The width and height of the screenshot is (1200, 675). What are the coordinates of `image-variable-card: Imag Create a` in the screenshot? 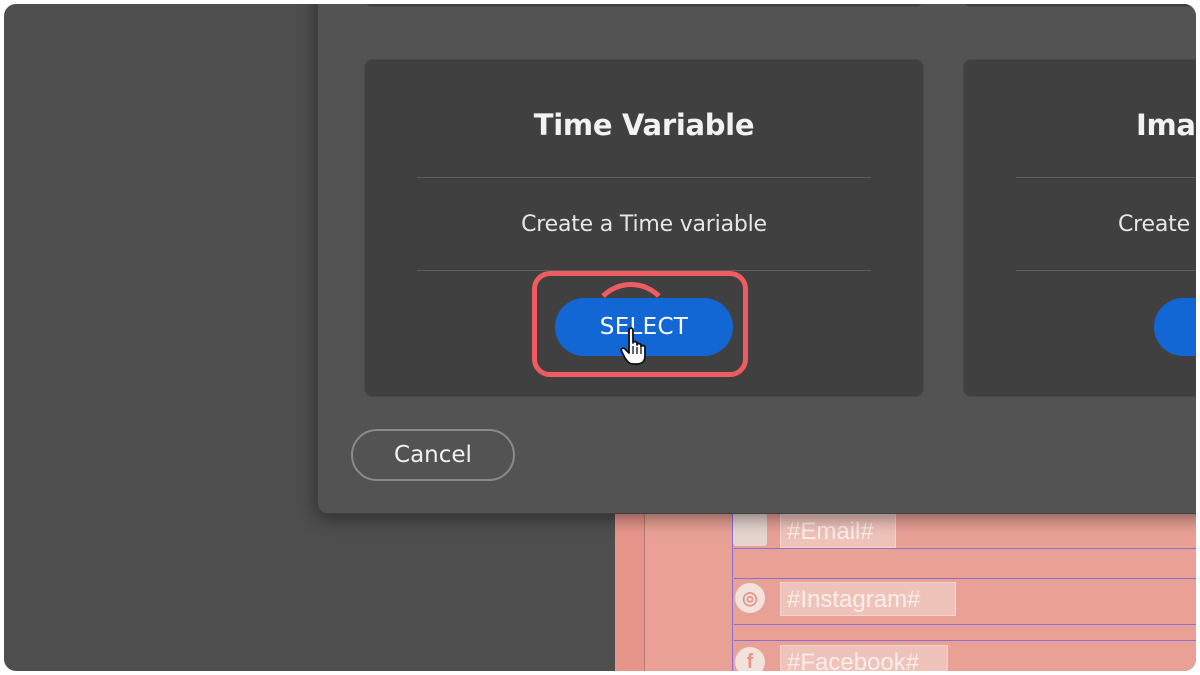 It's located at (1079, 228).